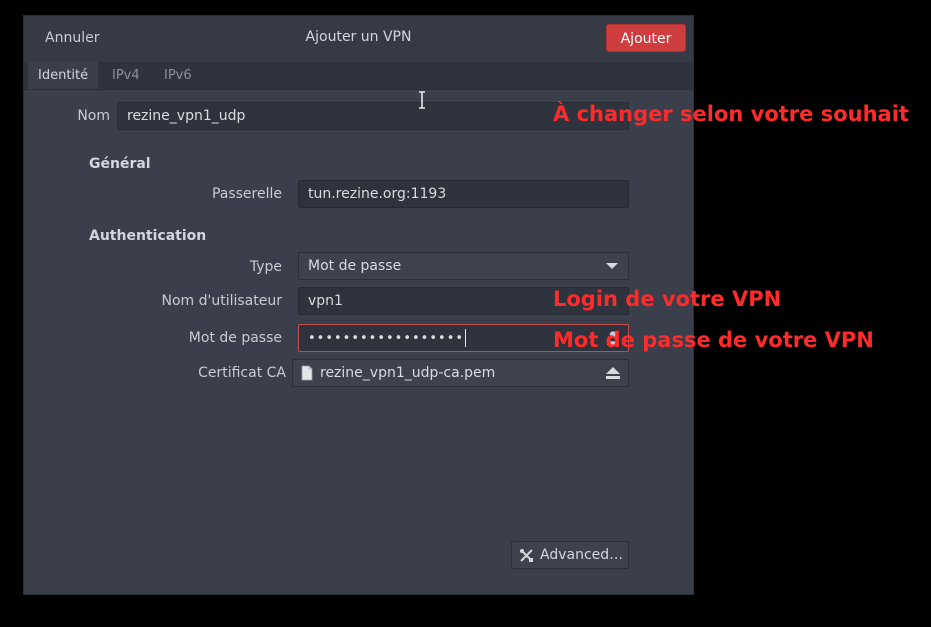 The image size is (931, 627). Describe the element at coordinates (178, 75) in the screenshot. I see `tab-ipv6: IPv6` at that location.